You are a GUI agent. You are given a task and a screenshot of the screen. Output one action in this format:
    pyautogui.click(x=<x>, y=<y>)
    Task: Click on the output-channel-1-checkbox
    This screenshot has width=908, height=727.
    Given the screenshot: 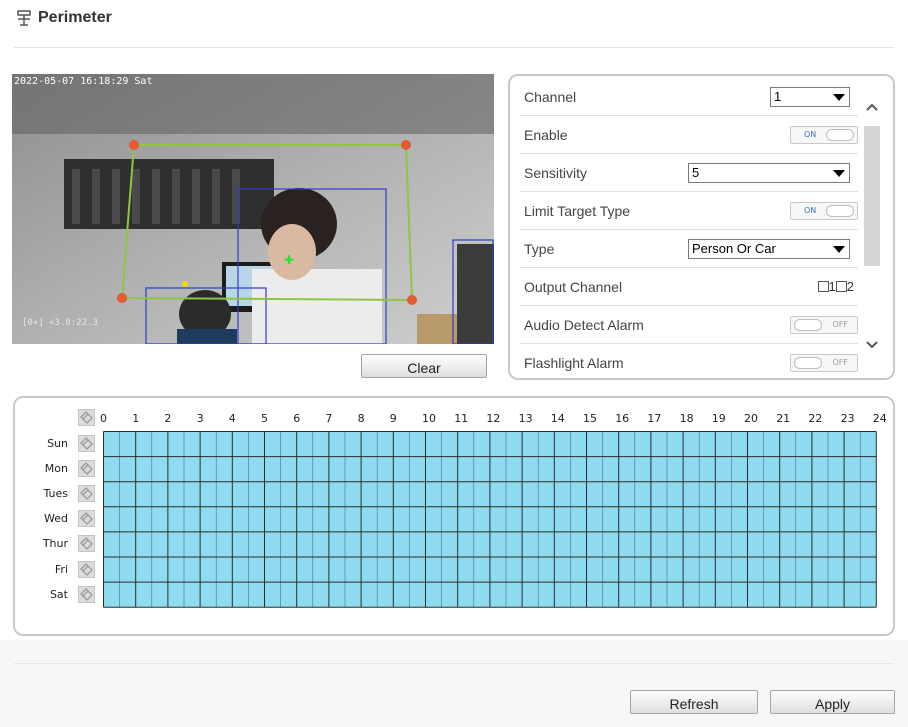 What is the action you would take?
    pyautogui.click(x=823, y=286)
    